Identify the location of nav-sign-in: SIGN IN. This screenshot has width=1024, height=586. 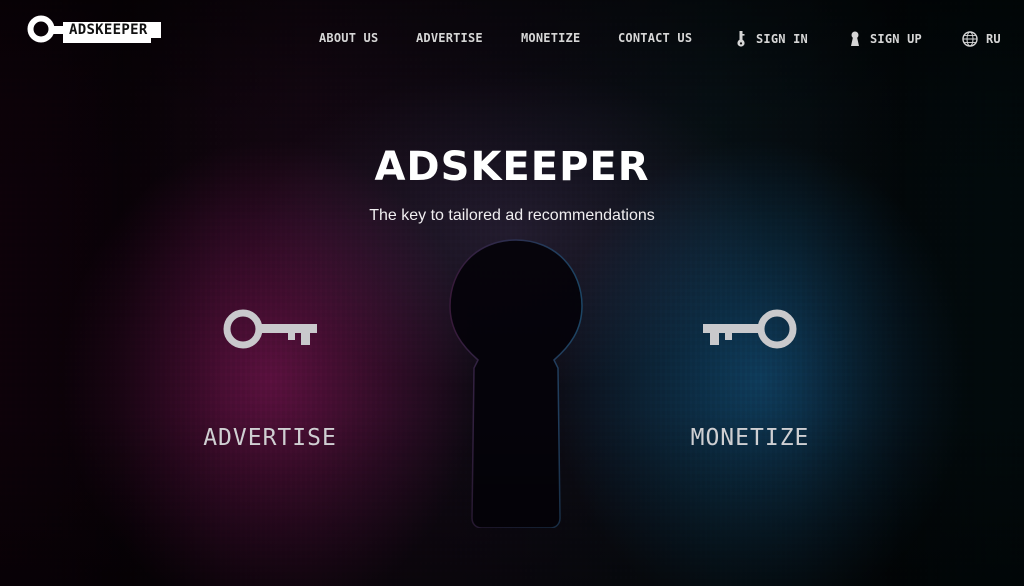
(771, 39).